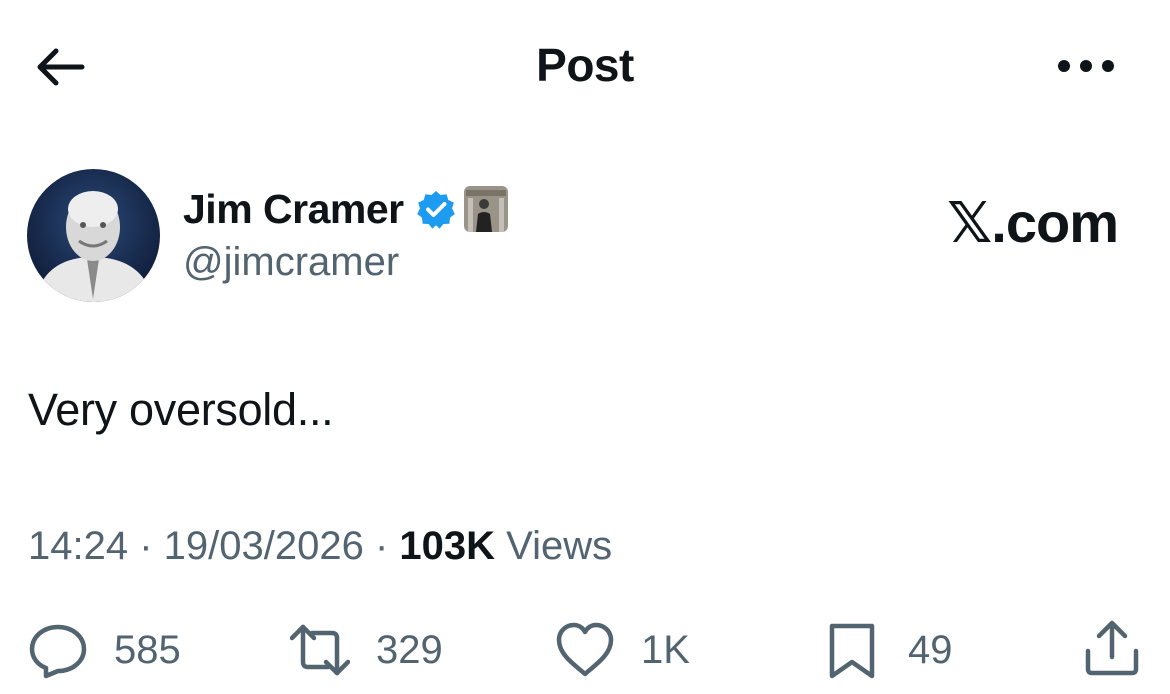 This screenshot has height=694, width=1170. I want to click on more-icon, so click(1086, 66).